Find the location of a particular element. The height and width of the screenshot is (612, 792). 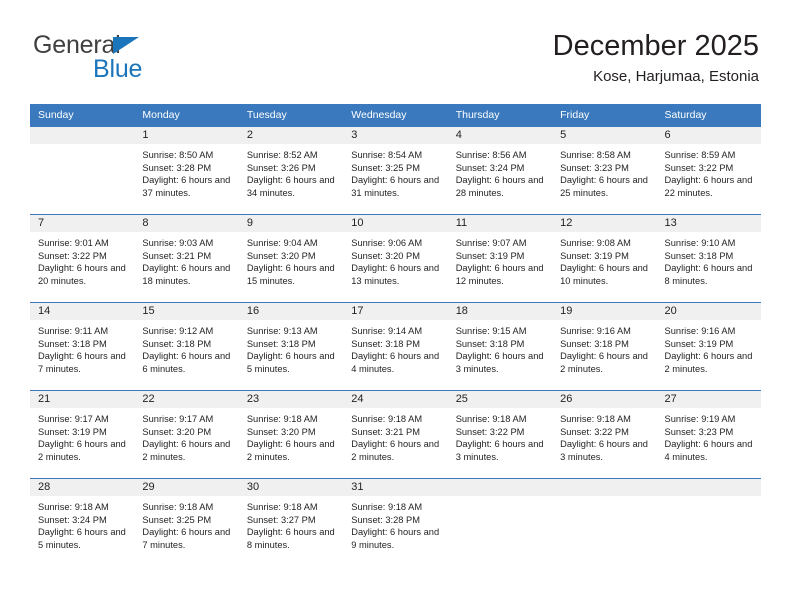

sunset-text: Sunset: 3:27 PM is located at coordinates (281, 519).